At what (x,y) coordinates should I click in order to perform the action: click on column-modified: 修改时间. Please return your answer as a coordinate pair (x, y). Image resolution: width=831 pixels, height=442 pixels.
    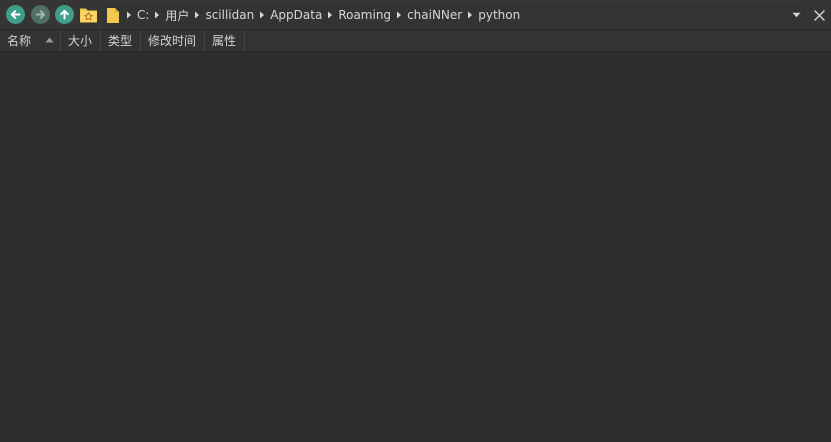
    Looking at the image, I should click on (173, 40).